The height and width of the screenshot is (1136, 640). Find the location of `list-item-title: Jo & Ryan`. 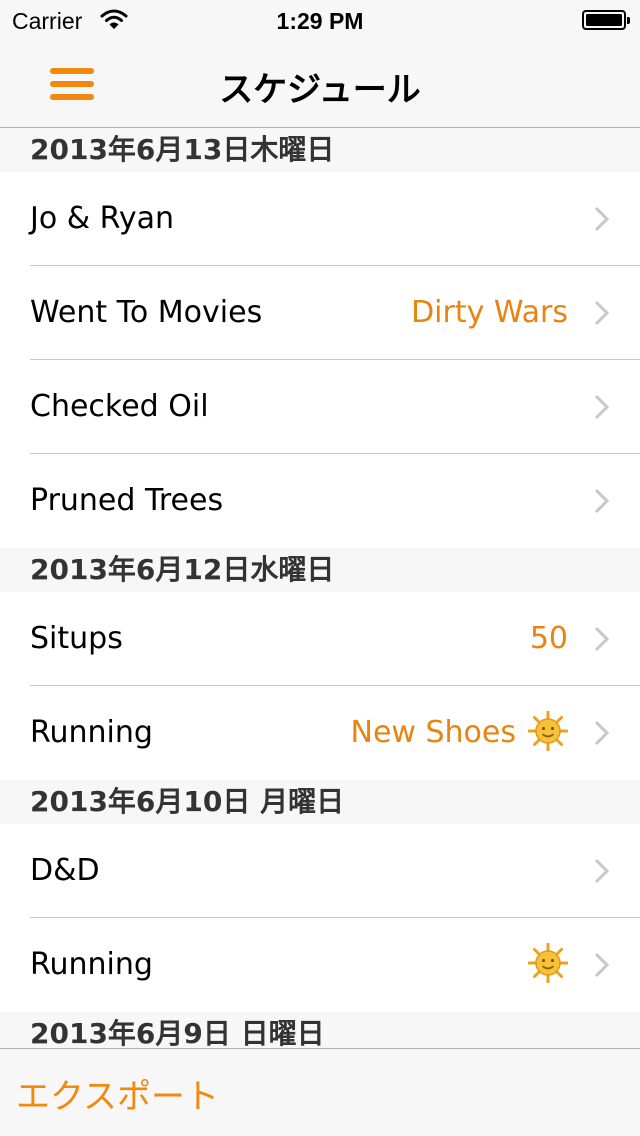

list-item-title: Jo & Ryan is located at coordinates (102, 218).